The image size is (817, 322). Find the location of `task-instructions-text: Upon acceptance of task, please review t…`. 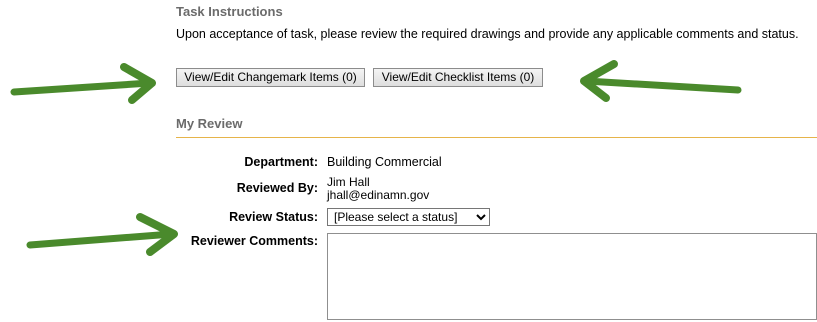

task-instructions-text: Upon acceptance of task, please review t… is located at coordinates (487, 34).